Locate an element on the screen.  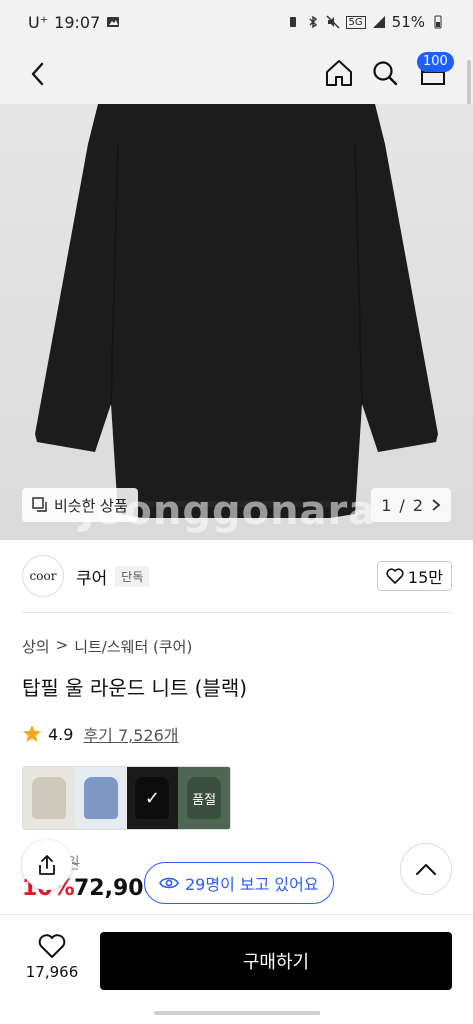
system-nav-bar is located at coordinates (236, 1015).